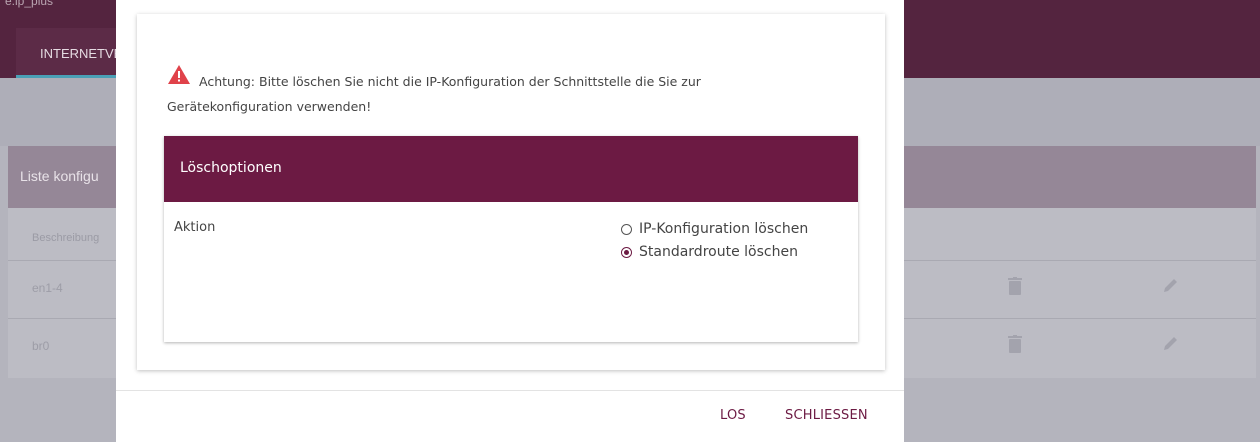 Image resolution: width=1260 pixels, height=442 pixels. What do you see at coordinates (626, 252) in the screenshot?
I see `radio-checked-icon` at bounding box center [626, 252].